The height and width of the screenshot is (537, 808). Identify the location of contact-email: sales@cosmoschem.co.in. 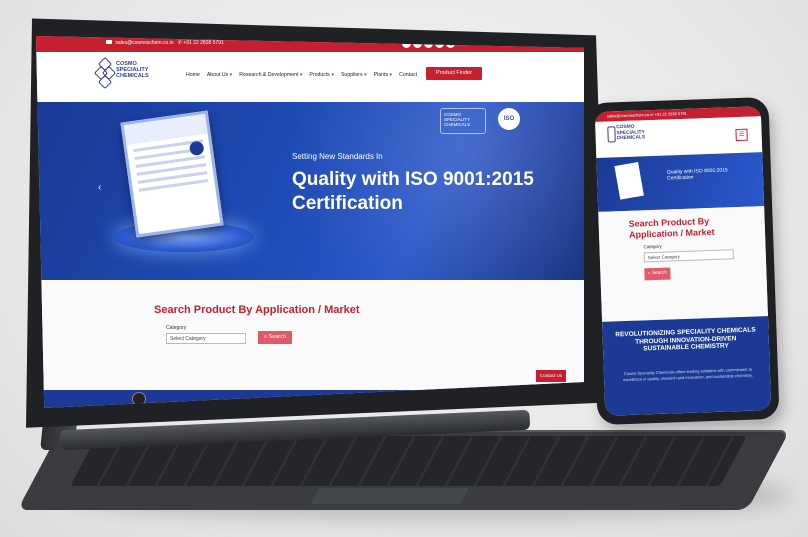
(144, 43).